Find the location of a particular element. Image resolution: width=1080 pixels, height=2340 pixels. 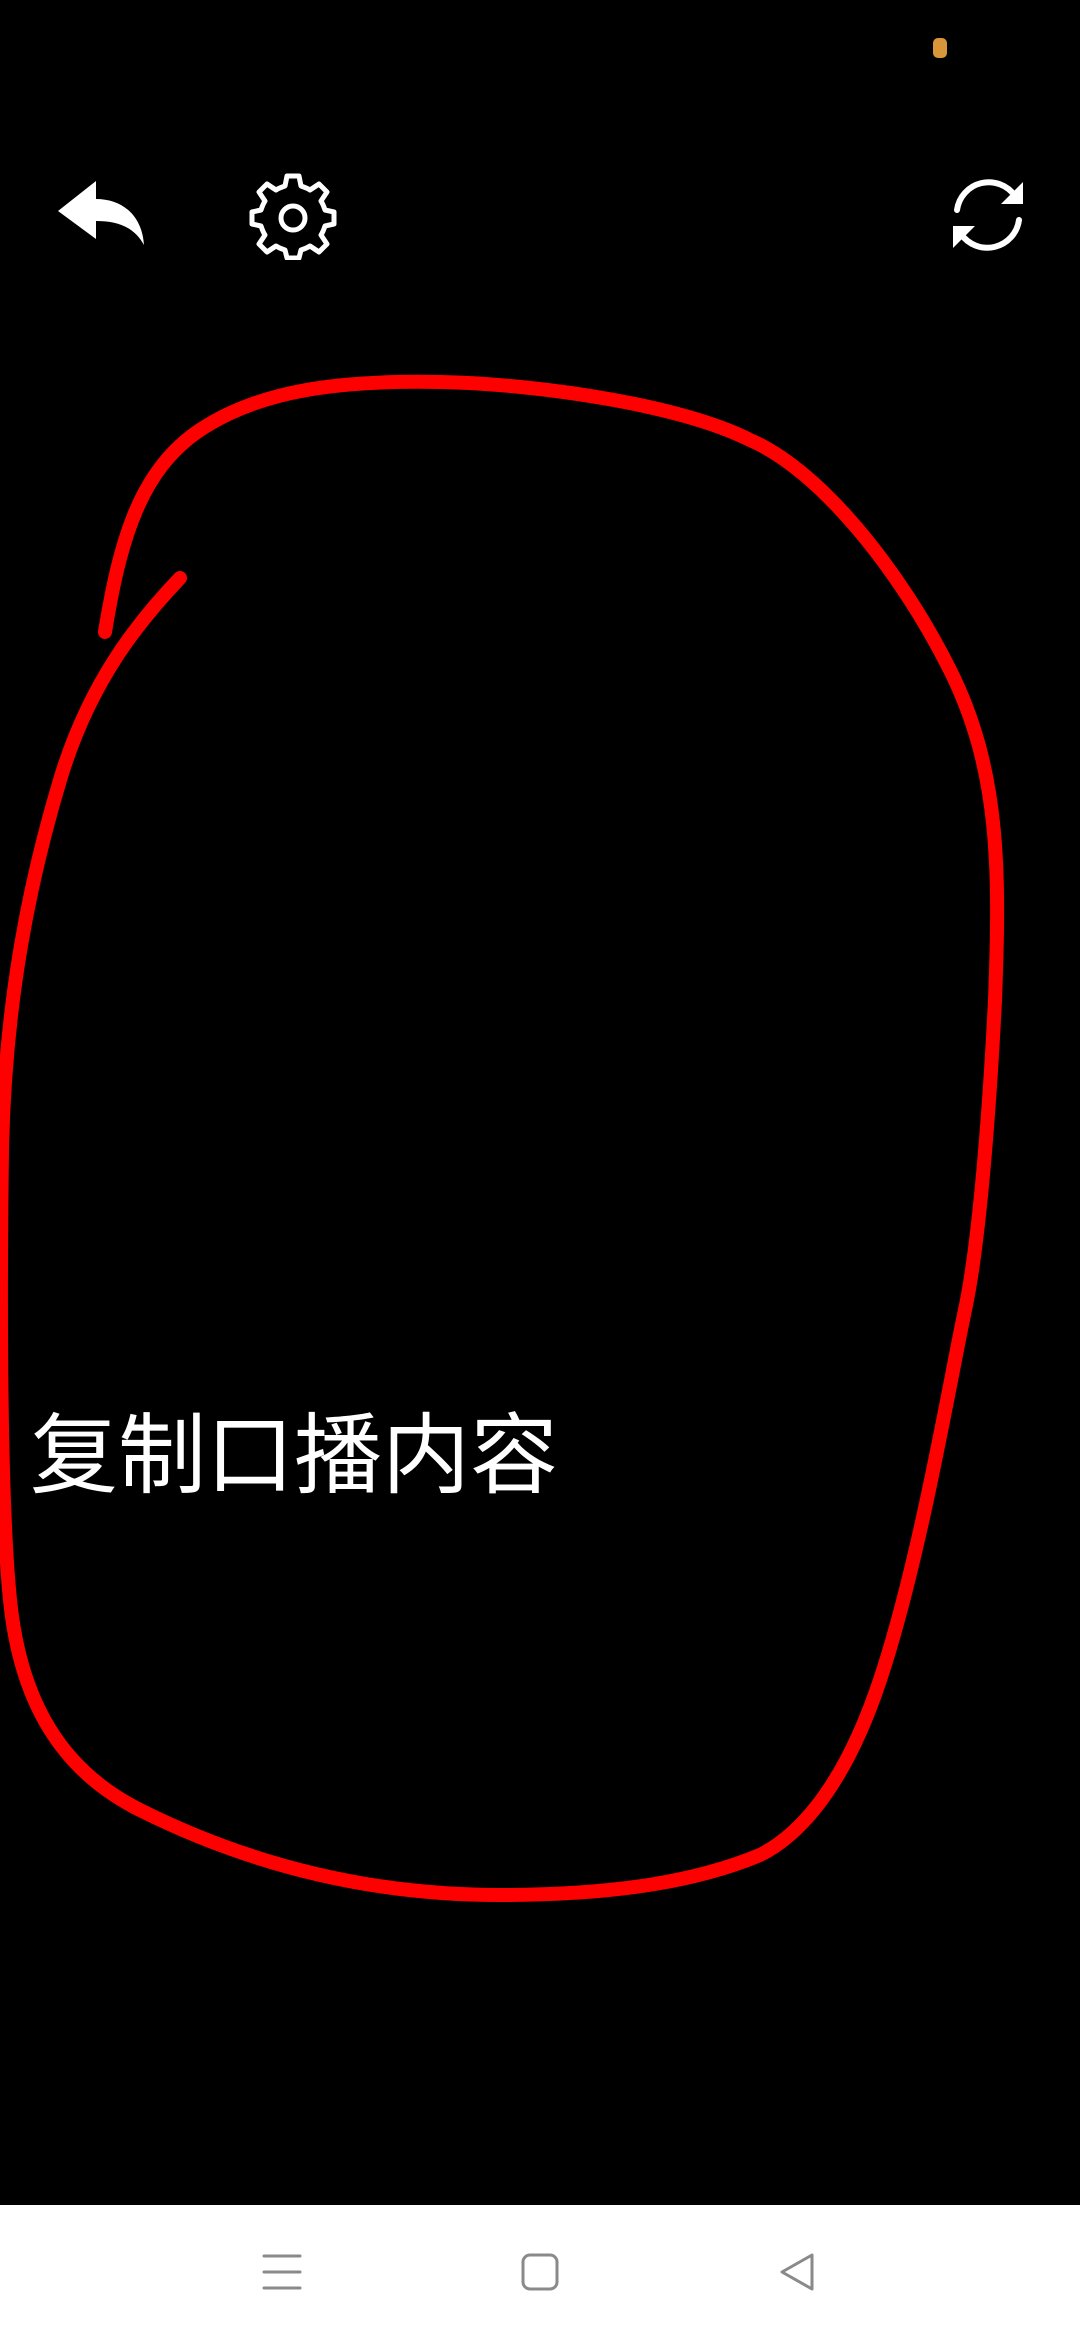

nav-home-button is located at coordinates (540, 2272).